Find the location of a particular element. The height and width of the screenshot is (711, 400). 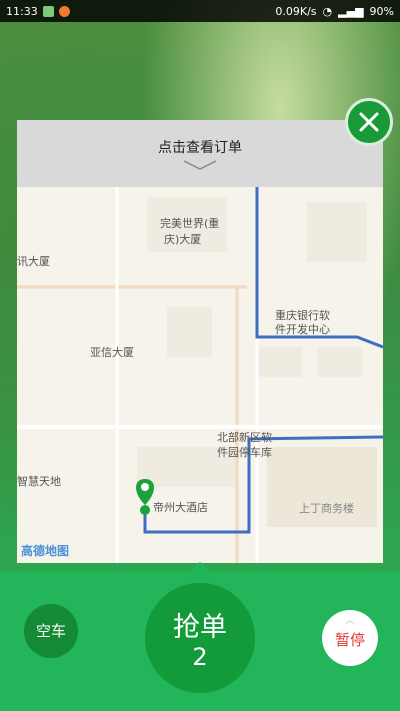

map-label-beibu-2: 件园停车库 is located at coordinates (244, 452).